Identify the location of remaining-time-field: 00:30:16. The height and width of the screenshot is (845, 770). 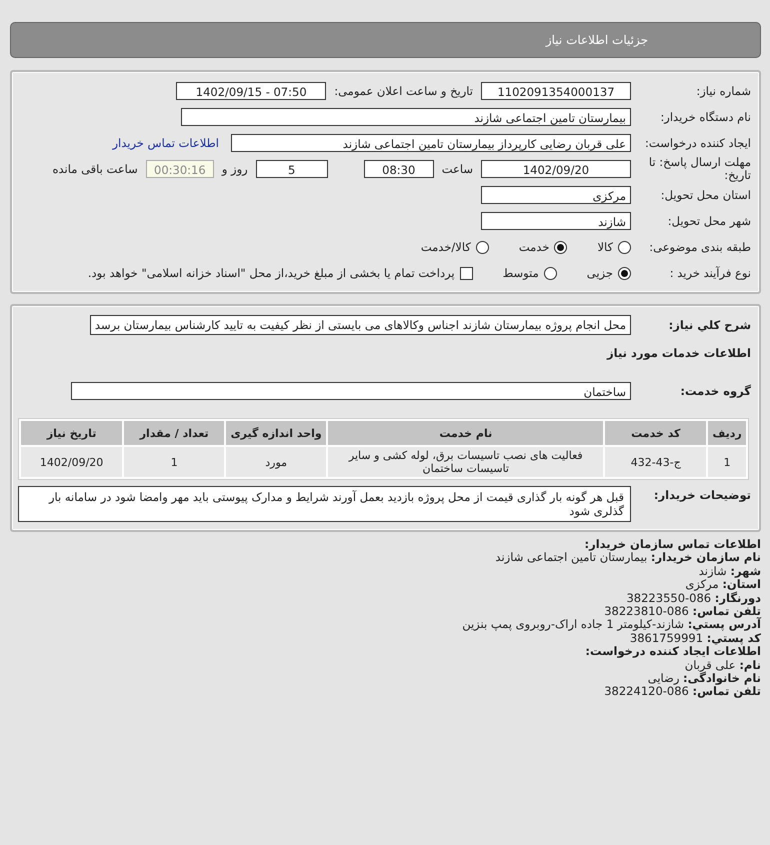
(180, 169).